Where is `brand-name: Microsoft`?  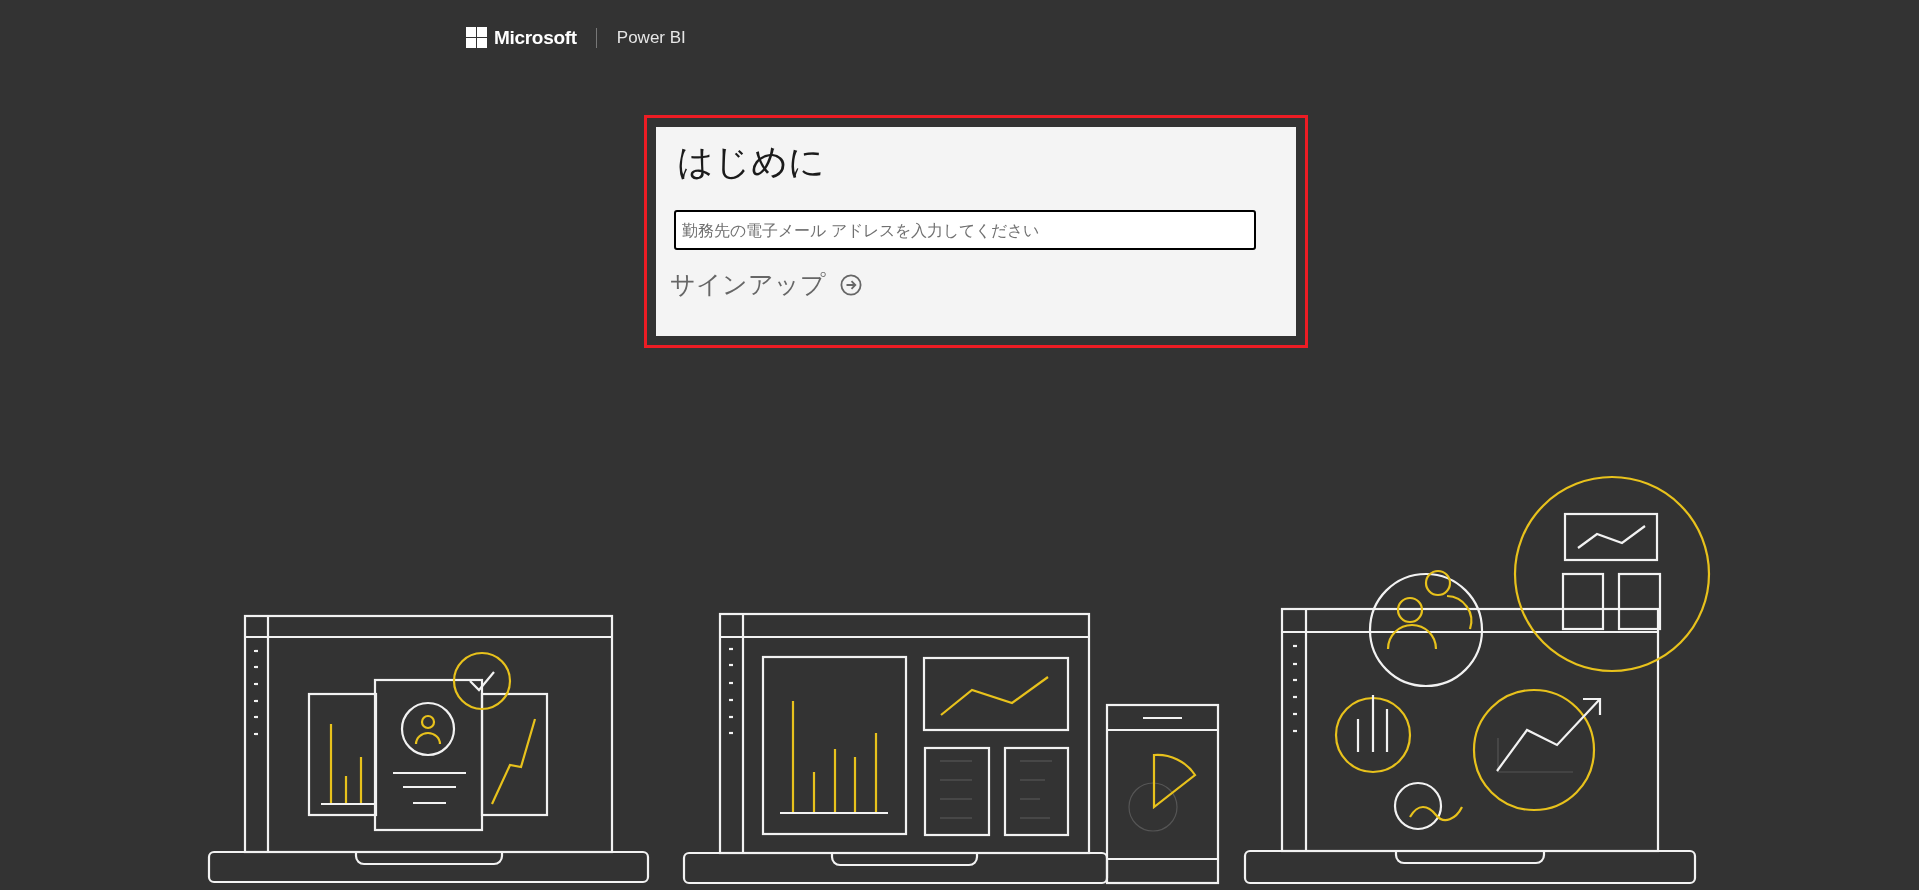 brand-name: Microsoft is located at coordinates (535, 37).